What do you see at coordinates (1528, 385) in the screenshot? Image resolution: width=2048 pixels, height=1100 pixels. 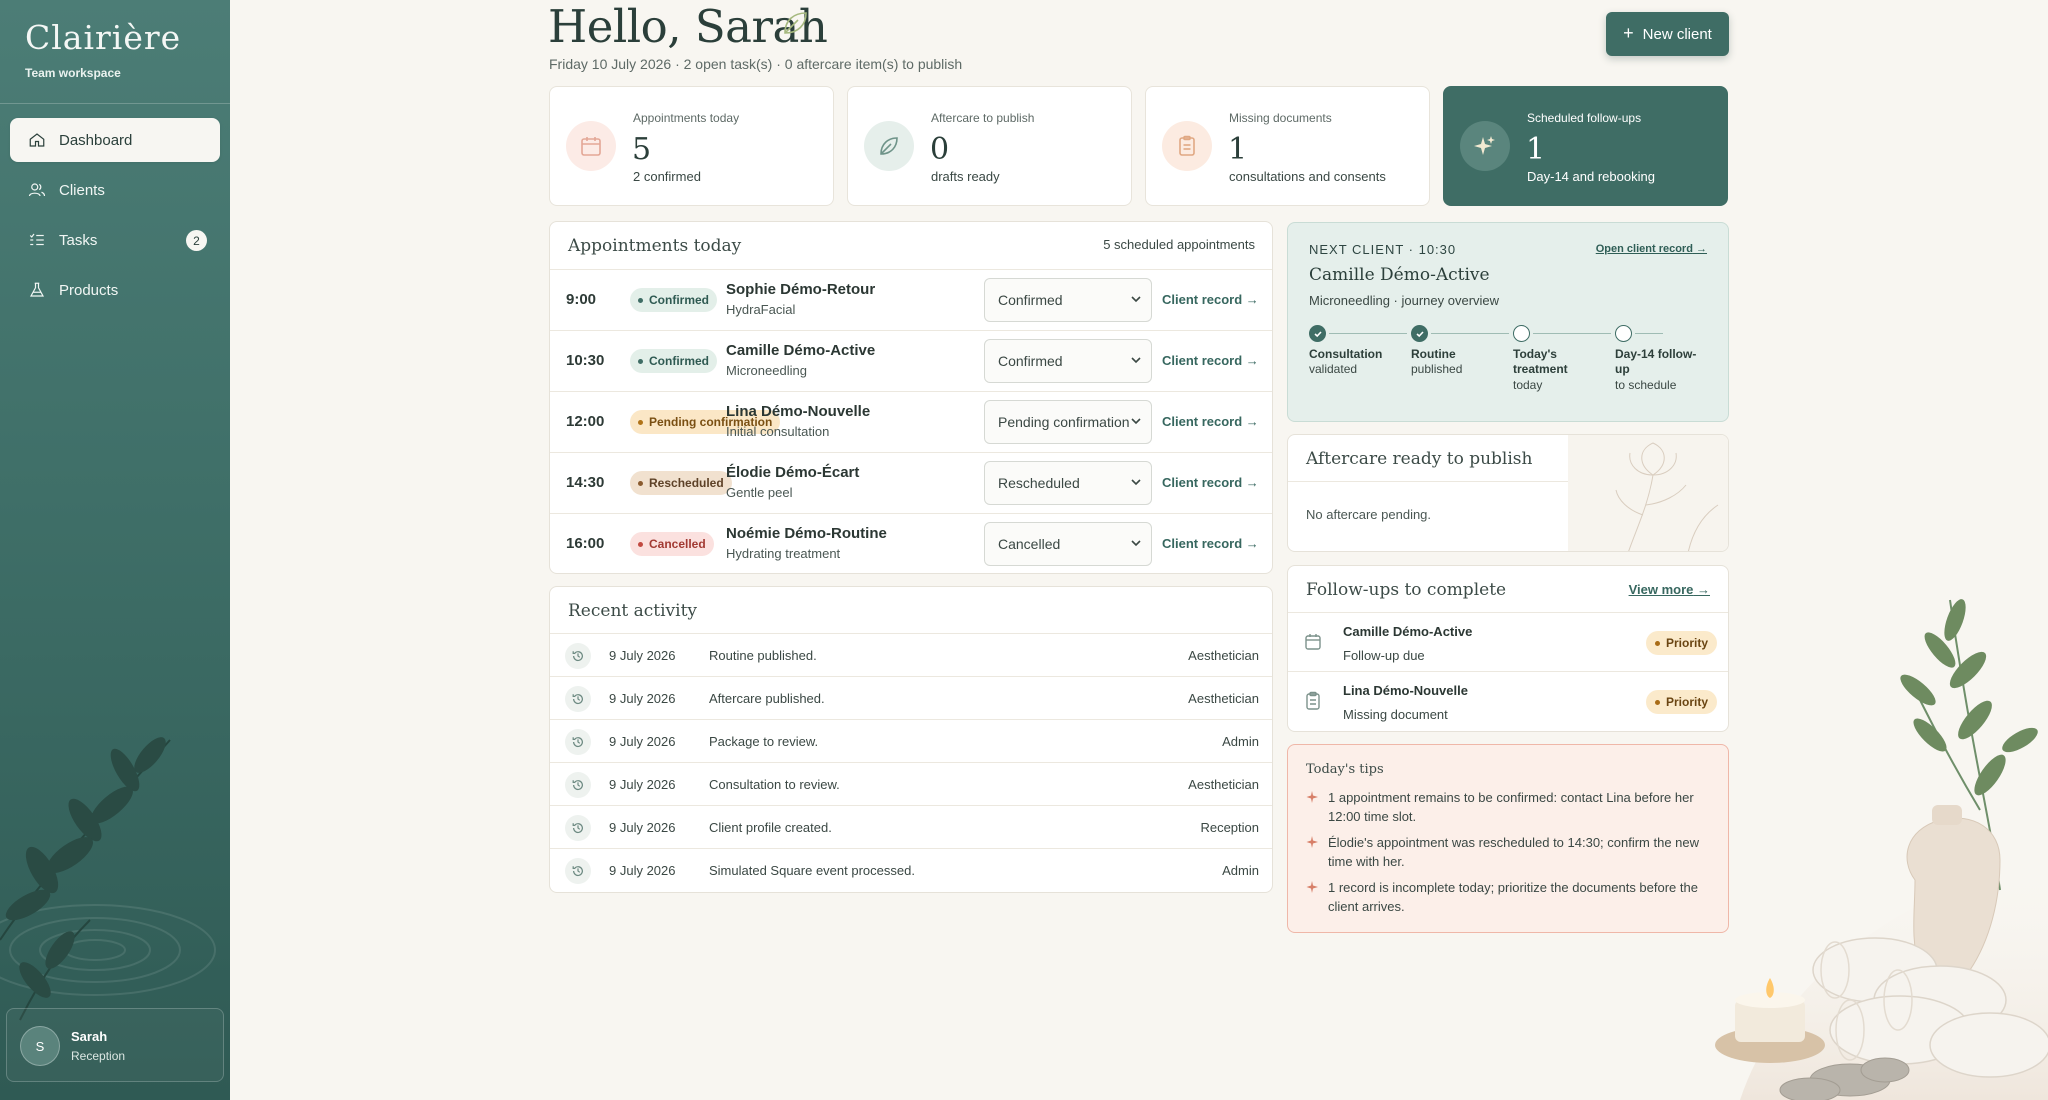 I see `journey-step-sub: today` at bounding box center [1528, 385].